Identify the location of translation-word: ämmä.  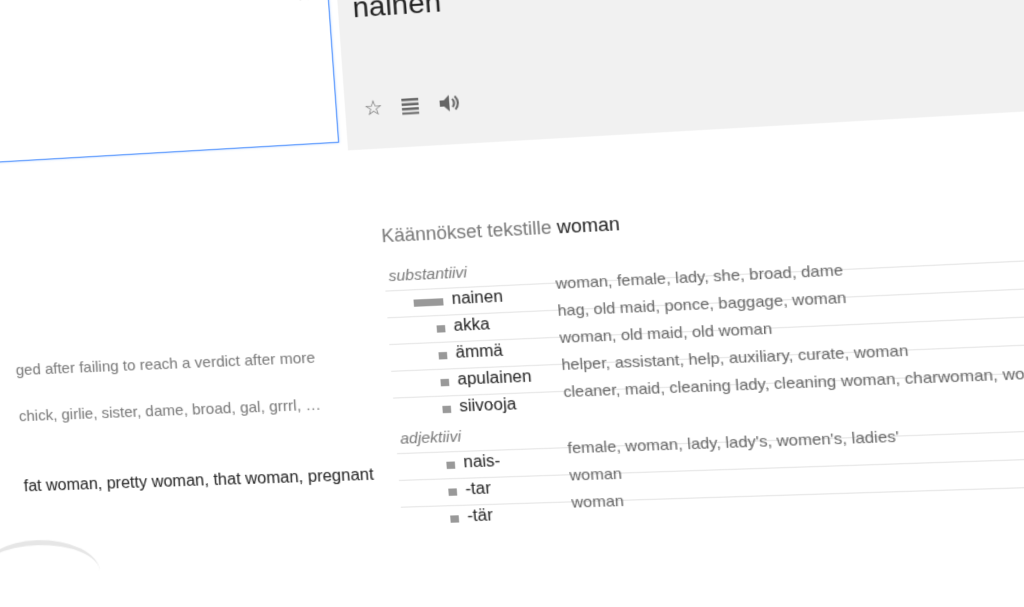
(479, 352).